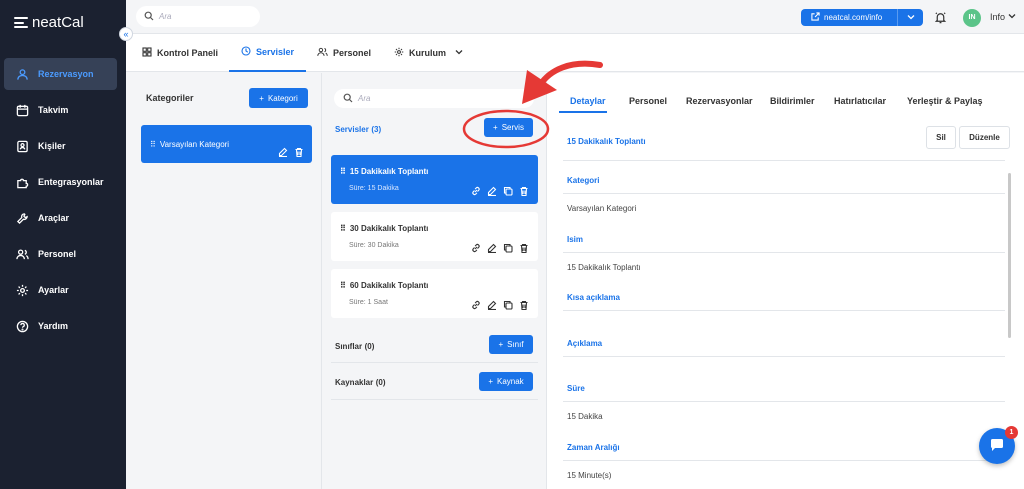 This screenshot has width=1024, height=489. I want to click on add-service-button: + Servis, so click(508, 127).